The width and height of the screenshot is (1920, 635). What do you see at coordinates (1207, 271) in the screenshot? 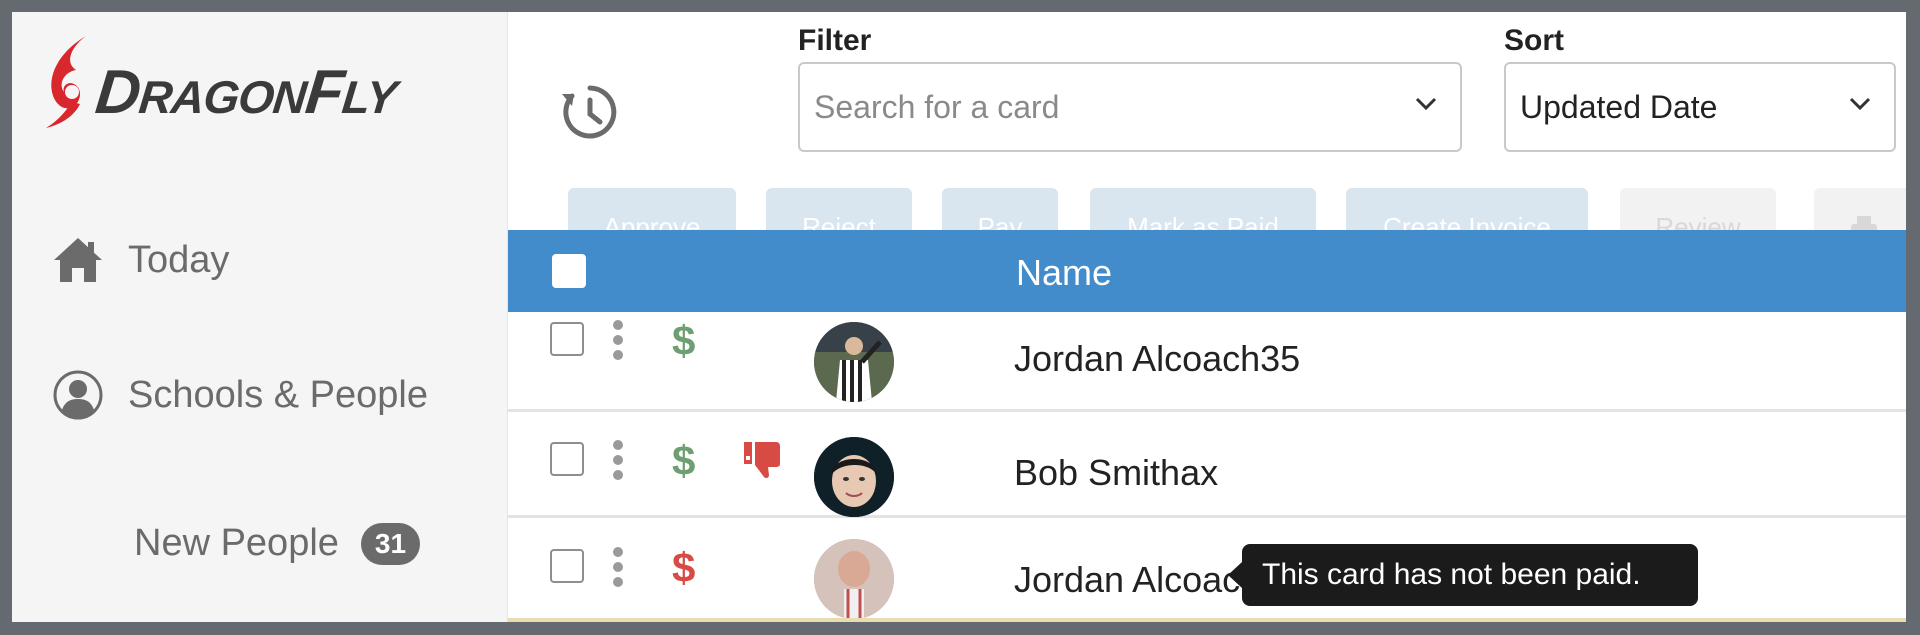
I see `table-header: Name` at bounding box center [1207, 271].